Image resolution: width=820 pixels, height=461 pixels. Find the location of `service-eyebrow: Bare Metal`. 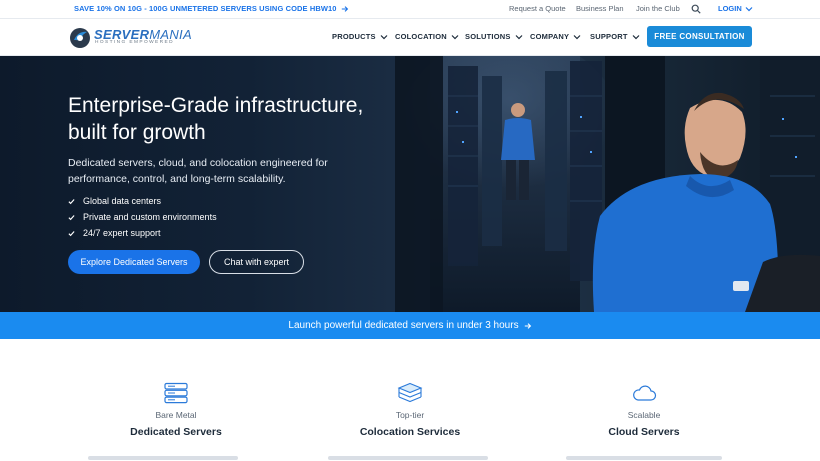

service-eyebrow: Bare Metal is located at coordinates (176, 415).